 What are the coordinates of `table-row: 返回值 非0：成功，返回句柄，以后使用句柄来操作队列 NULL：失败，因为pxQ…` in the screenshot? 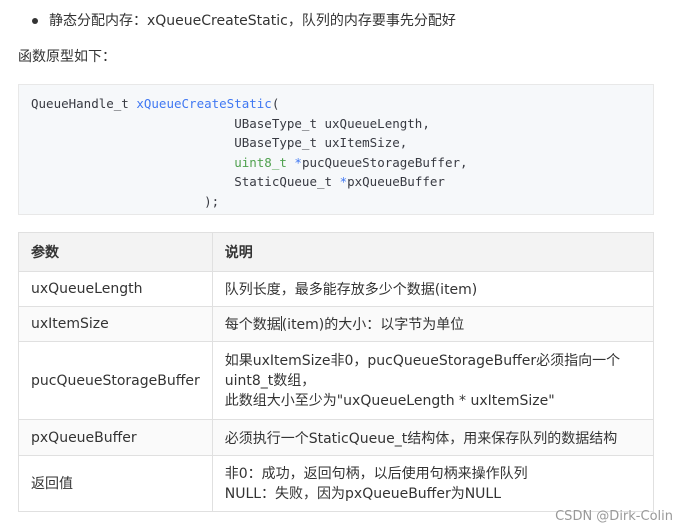 It's located at (336, 483).